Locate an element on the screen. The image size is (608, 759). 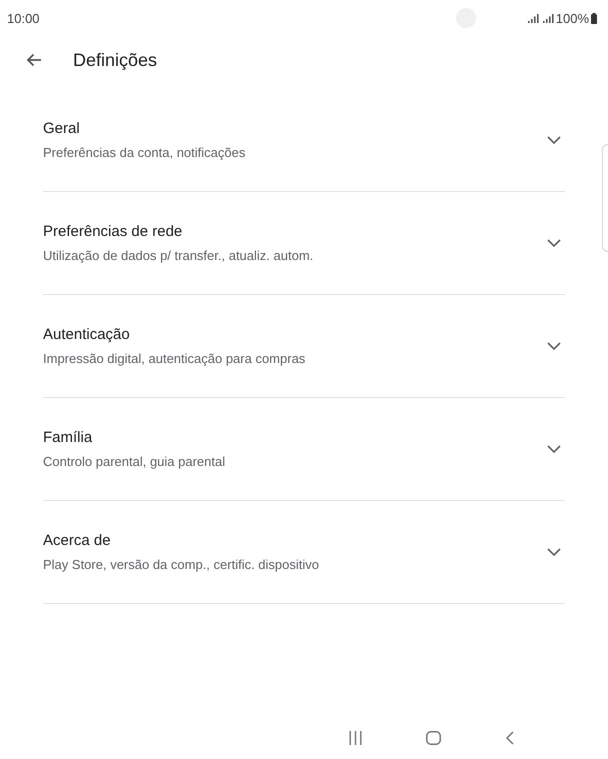
back-nav-icon is located at coordinates (509, 738).